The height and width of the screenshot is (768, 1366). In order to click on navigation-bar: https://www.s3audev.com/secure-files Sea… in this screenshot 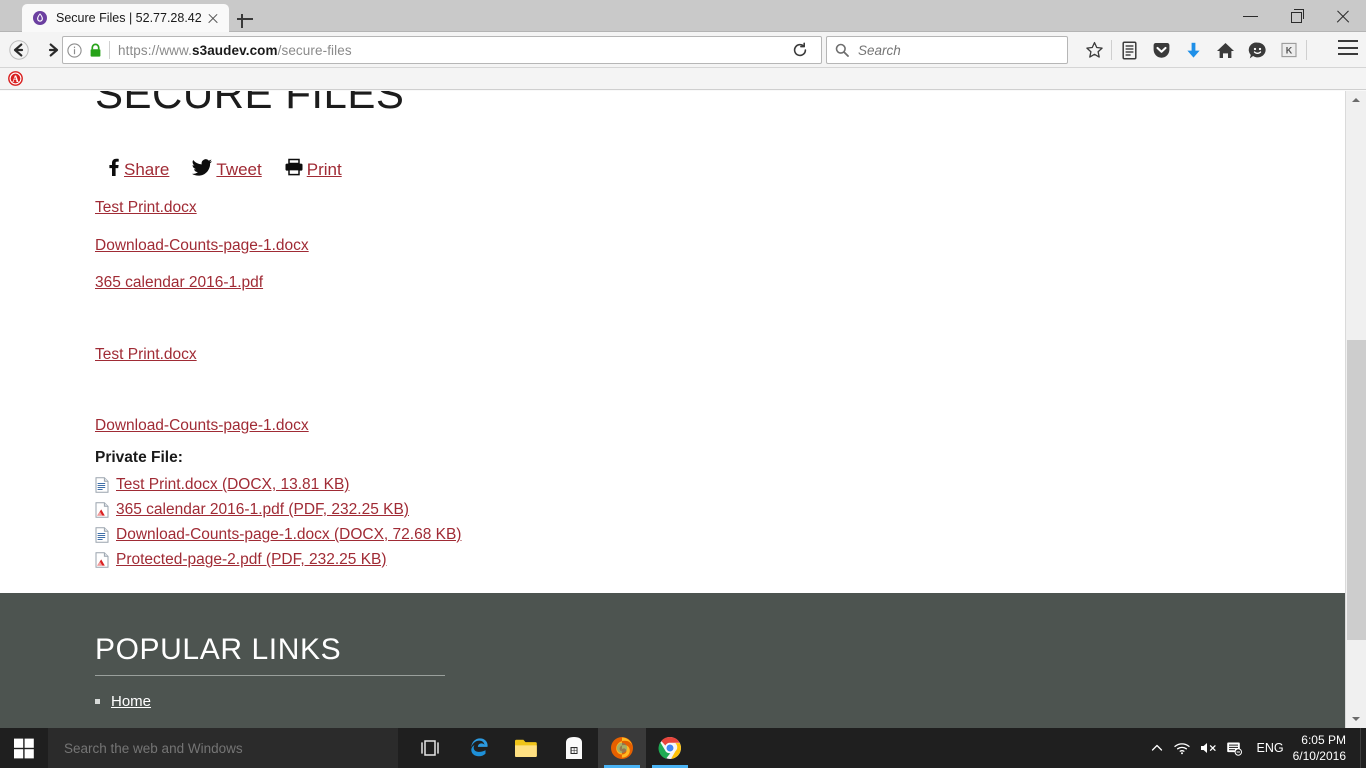, I will do `click(683, 50)`.